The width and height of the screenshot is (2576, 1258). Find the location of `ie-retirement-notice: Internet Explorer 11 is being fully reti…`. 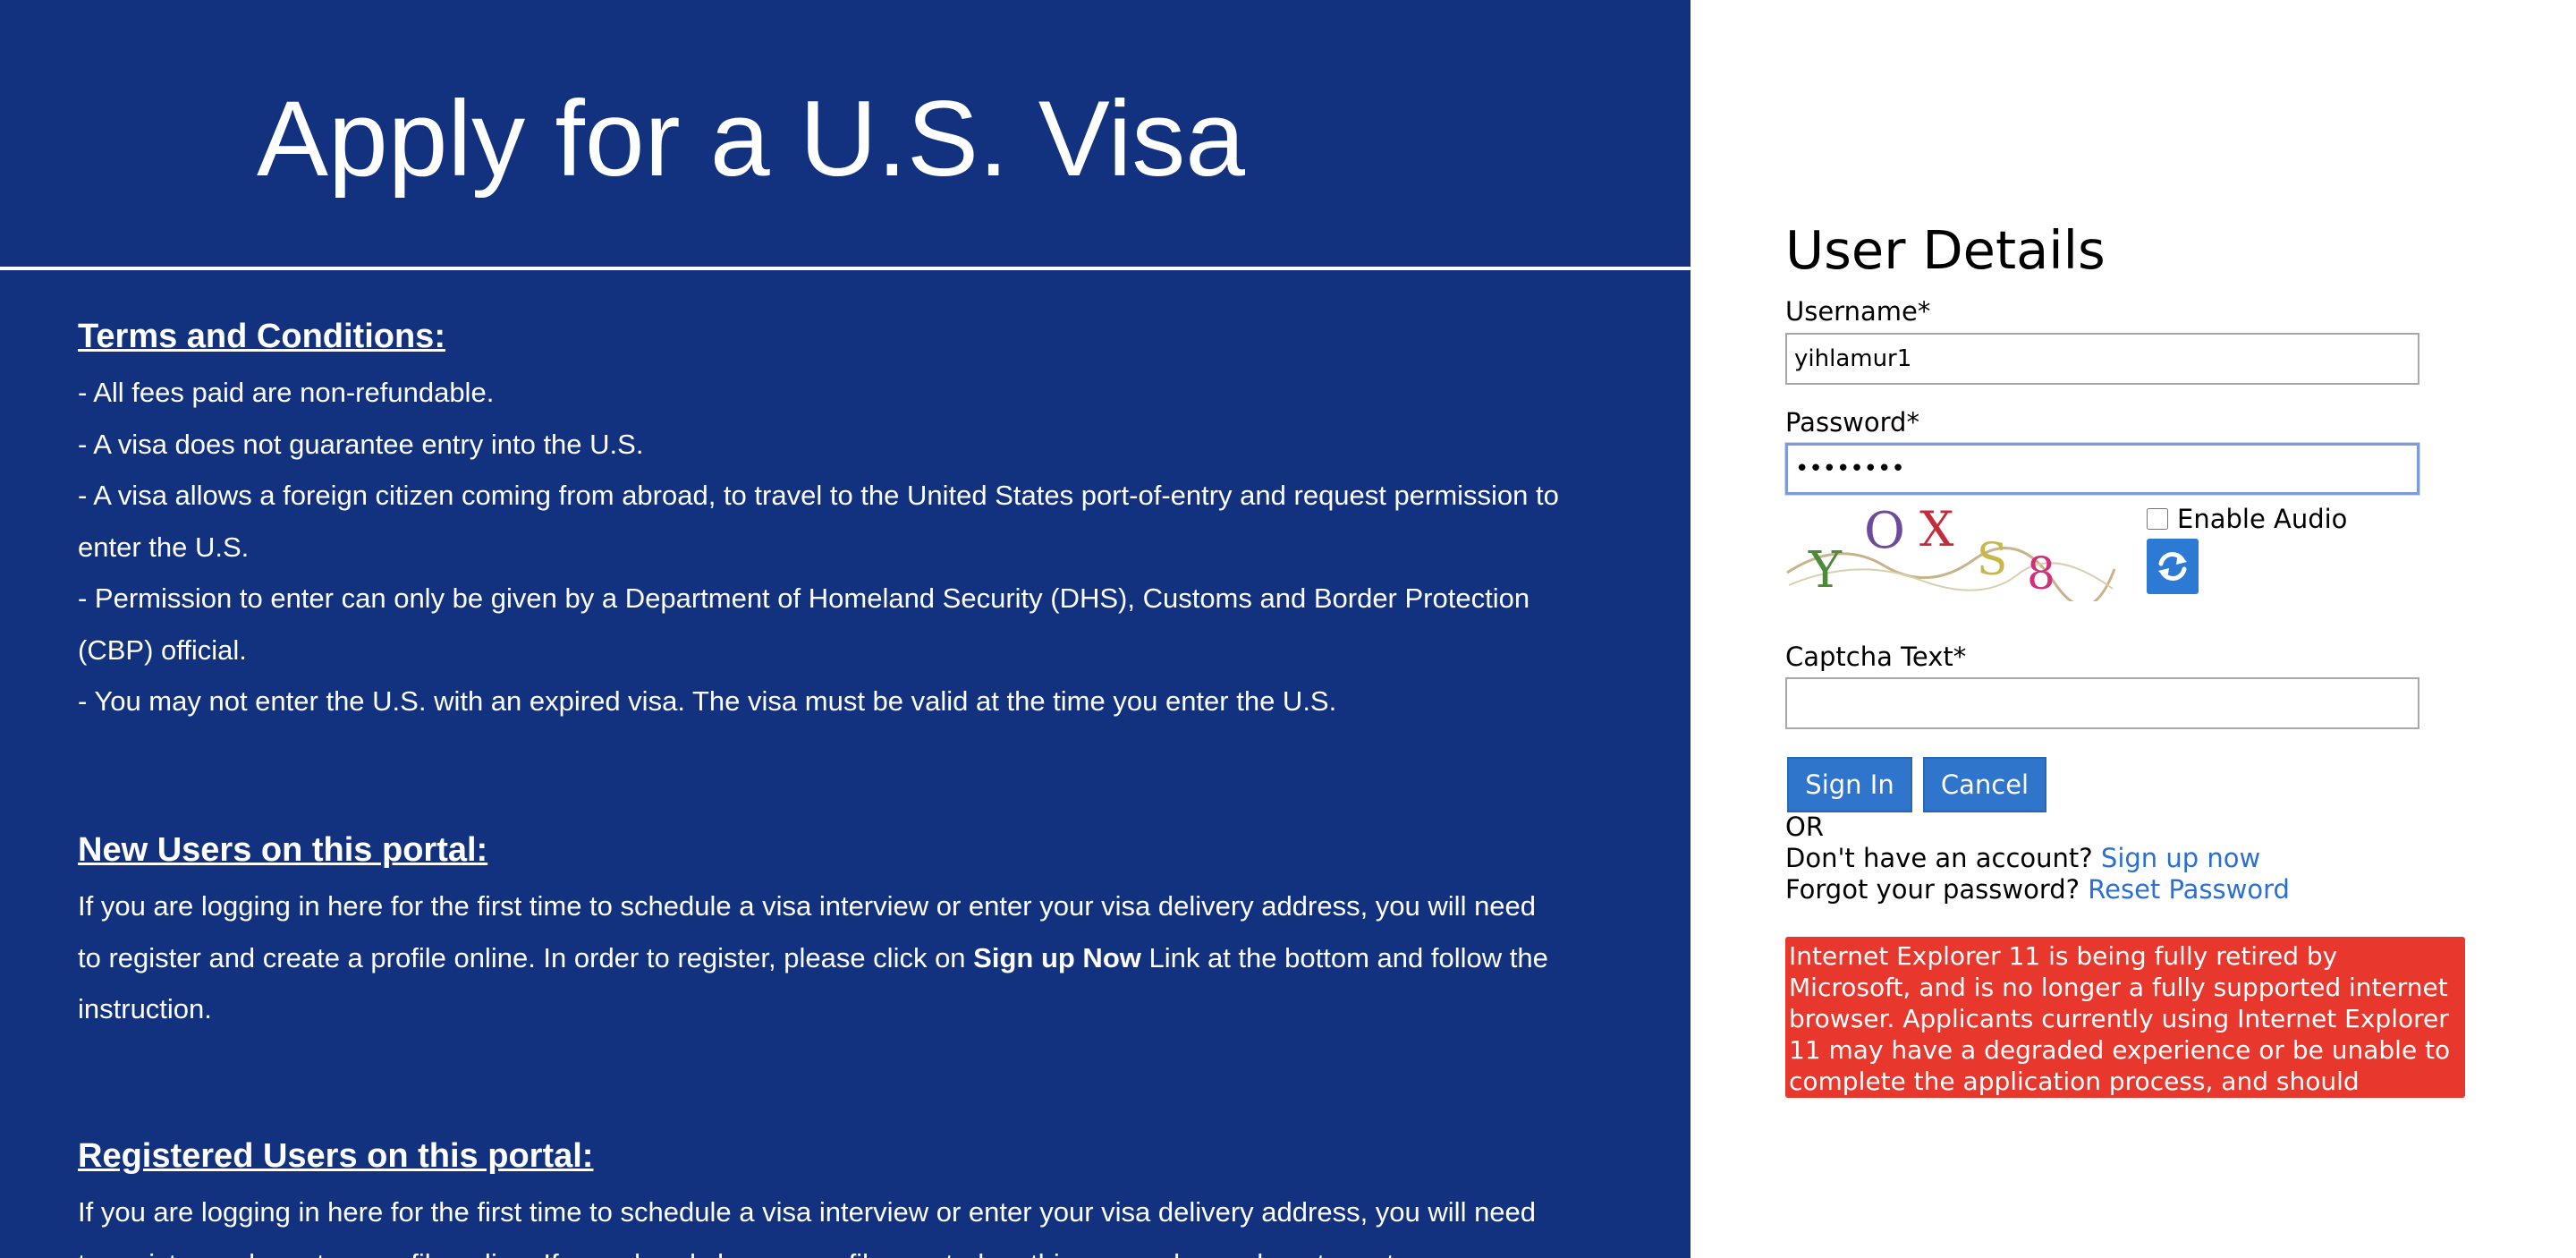

ie-retirement-notice: Internet Explorer 11 is being fully reti… is located at coordinates (2125, 1032).